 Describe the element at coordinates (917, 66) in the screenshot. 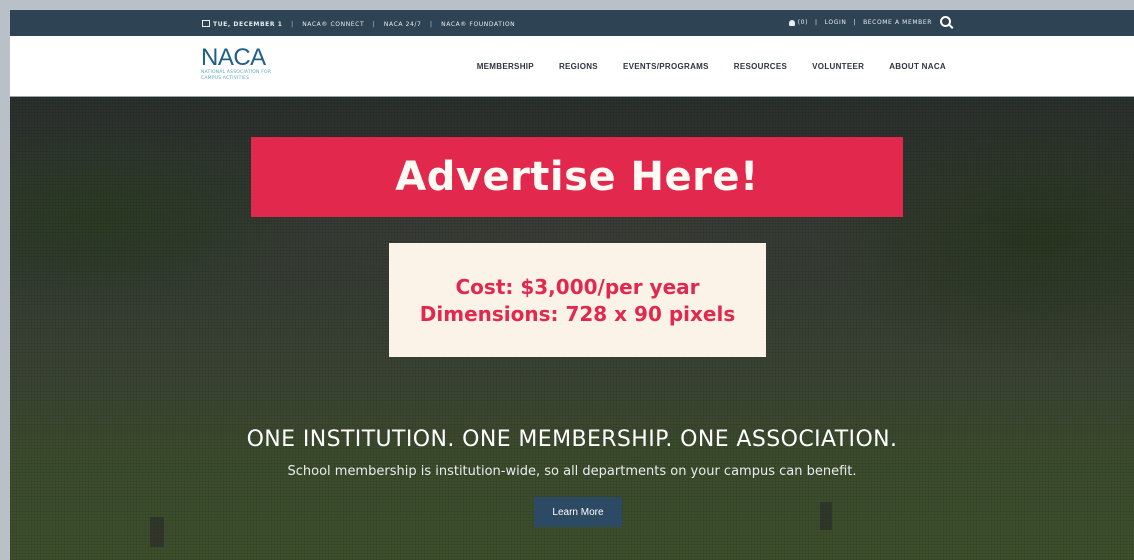

I see `nav-about-naca: ABOUT NACA` at that location.